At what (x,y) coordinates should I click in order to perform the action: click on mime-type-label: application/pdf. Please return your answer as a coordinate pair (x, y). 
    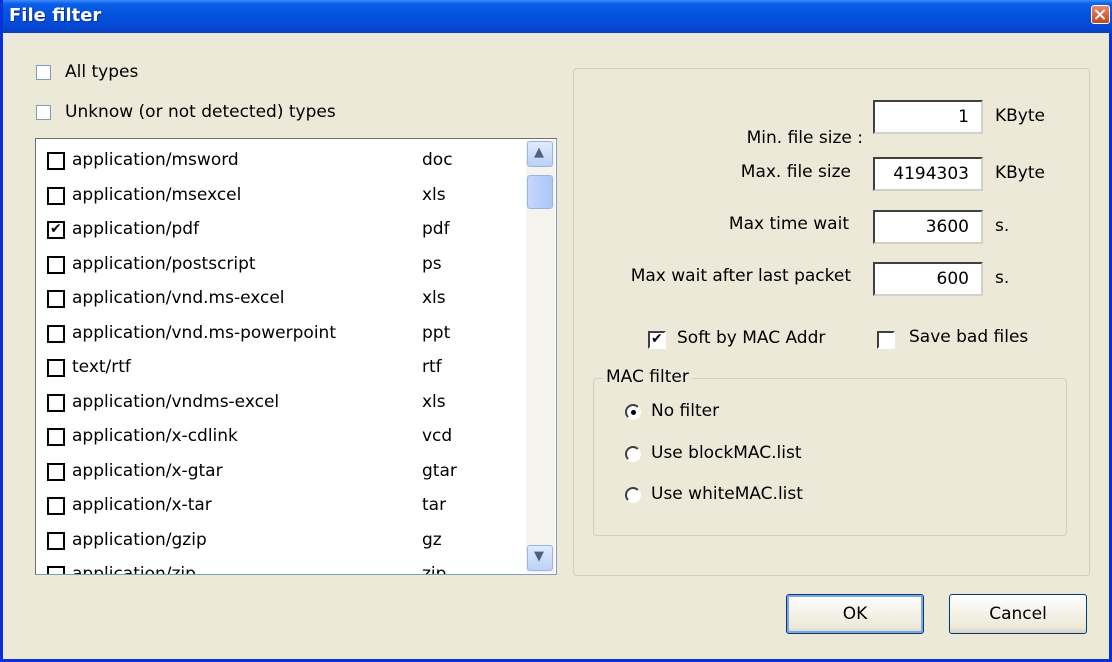
    Looking at the image, I should click on (136, 229).